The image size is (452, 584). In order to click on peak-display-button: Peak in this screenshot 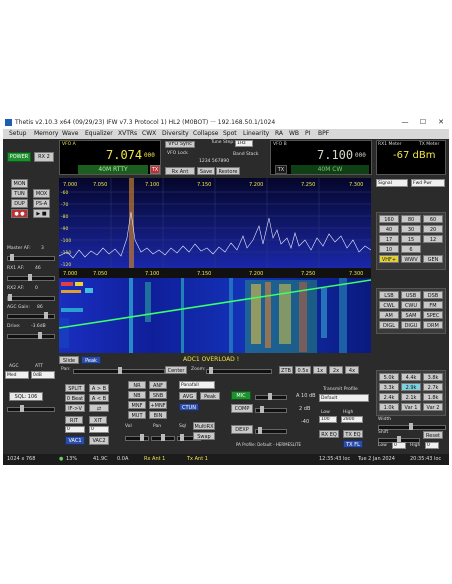, I will do `click(91, 360)`.